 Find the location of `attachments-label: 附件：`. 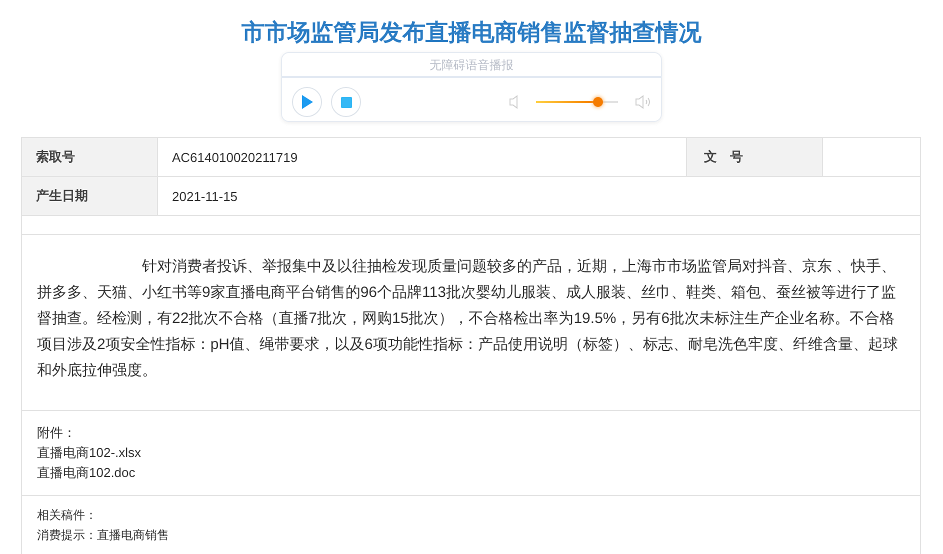

attachments-label: 附件： is located at coordinates (56, 433).